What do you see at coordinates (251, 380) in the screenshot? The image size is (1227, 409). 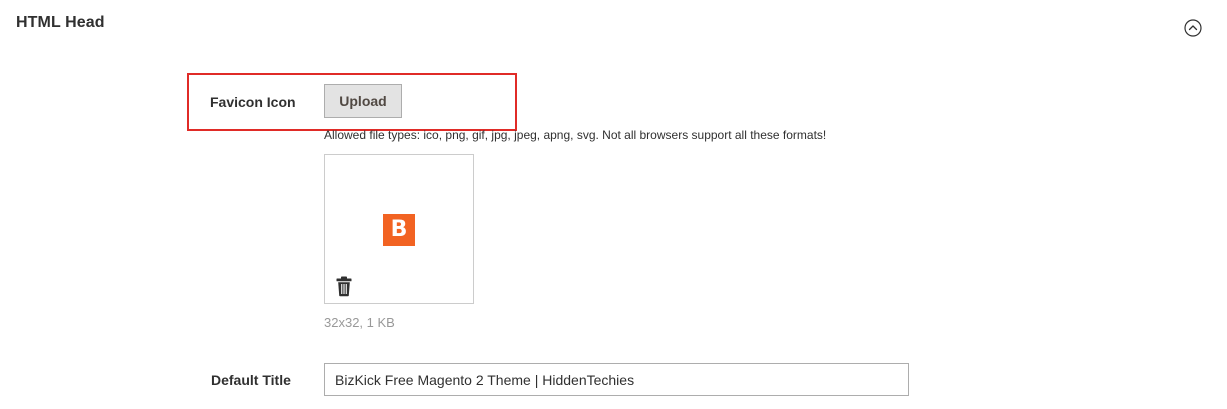 I see `default-title-label: Default Title` at bounding box center [251, 380].